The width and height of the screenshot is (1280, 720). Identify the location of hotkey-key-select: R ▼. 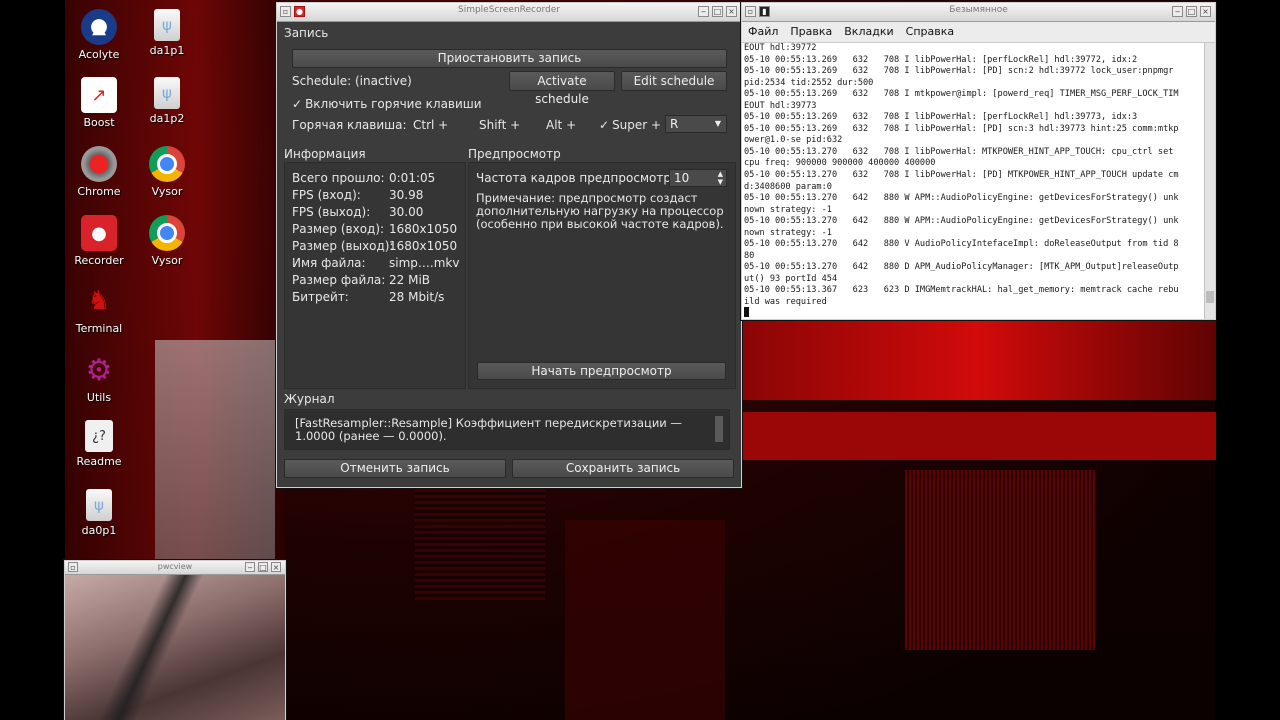
(696, 124).